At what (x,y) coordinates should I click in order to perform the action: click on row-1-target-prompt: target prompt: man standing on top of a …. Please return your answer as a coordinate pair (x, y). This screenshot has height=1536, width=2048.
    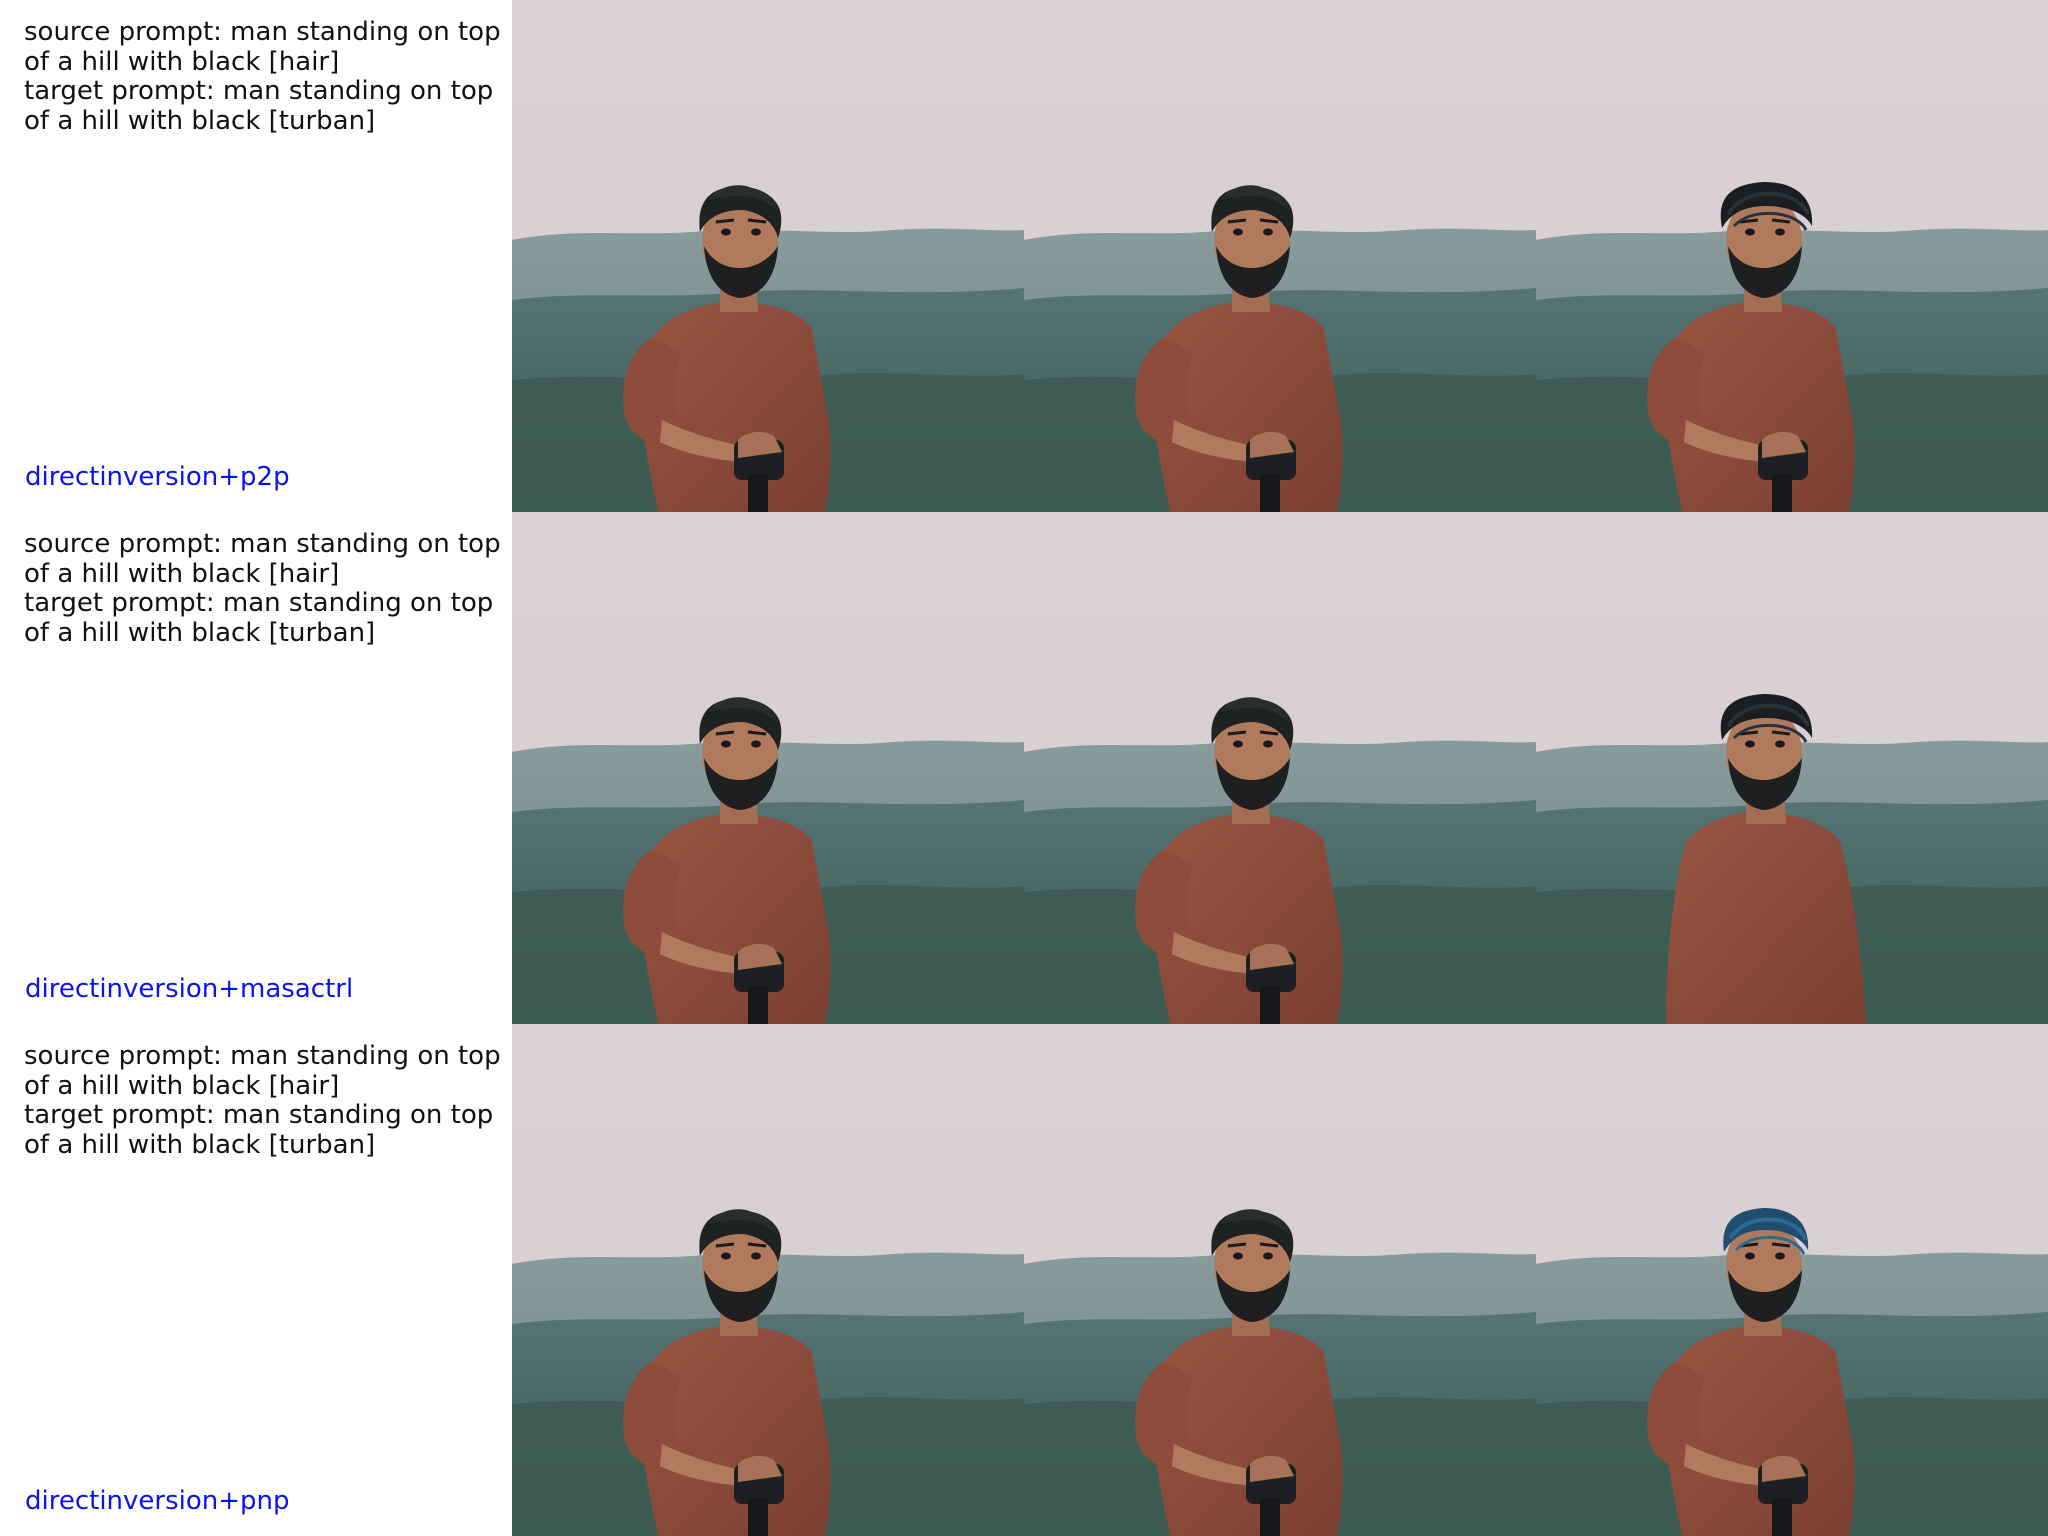
    Looking at the image, I should click on (259, 106).